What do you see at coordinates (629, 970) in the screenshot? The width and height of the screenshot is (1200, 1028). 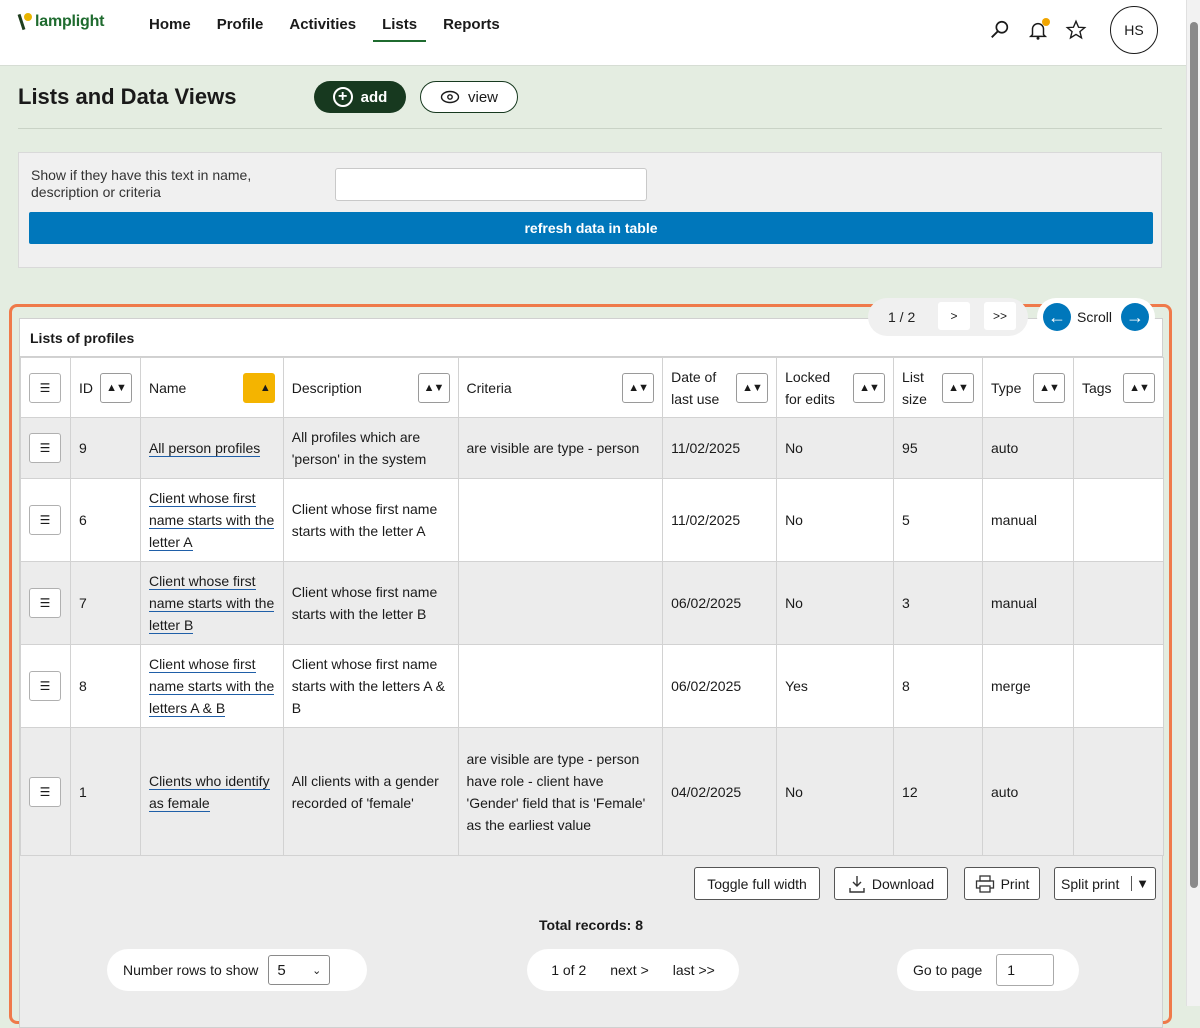 I see `next-page-link: next >` at bounding box center [629, 970].